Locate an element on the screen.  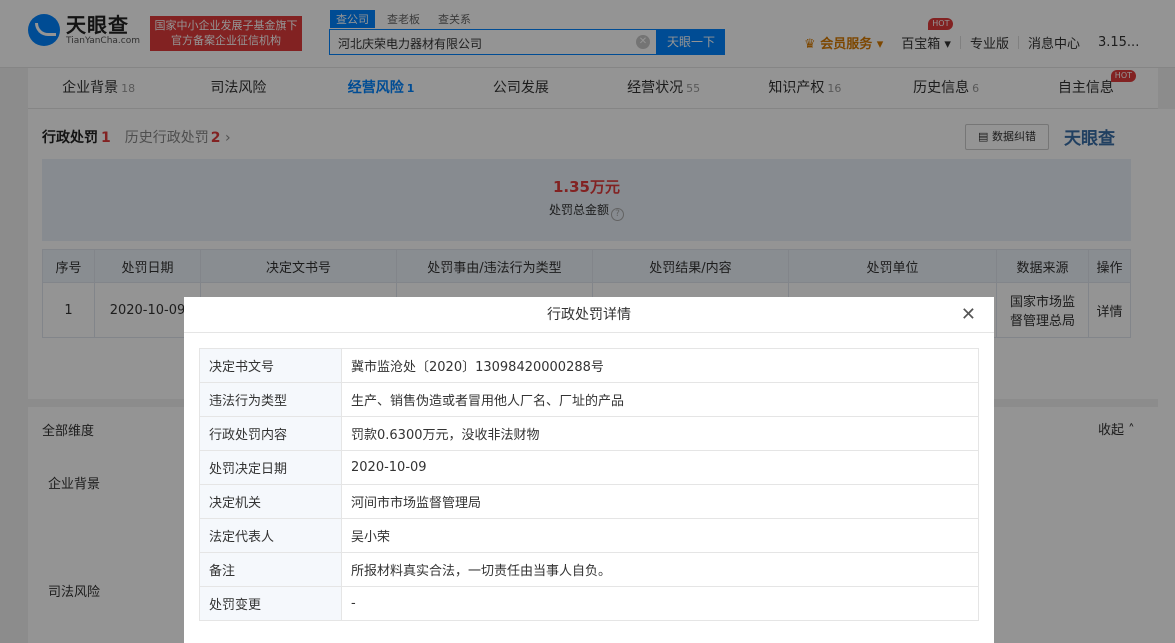
detail-row: 处罚变更 - is located at coordinates (589, 603).